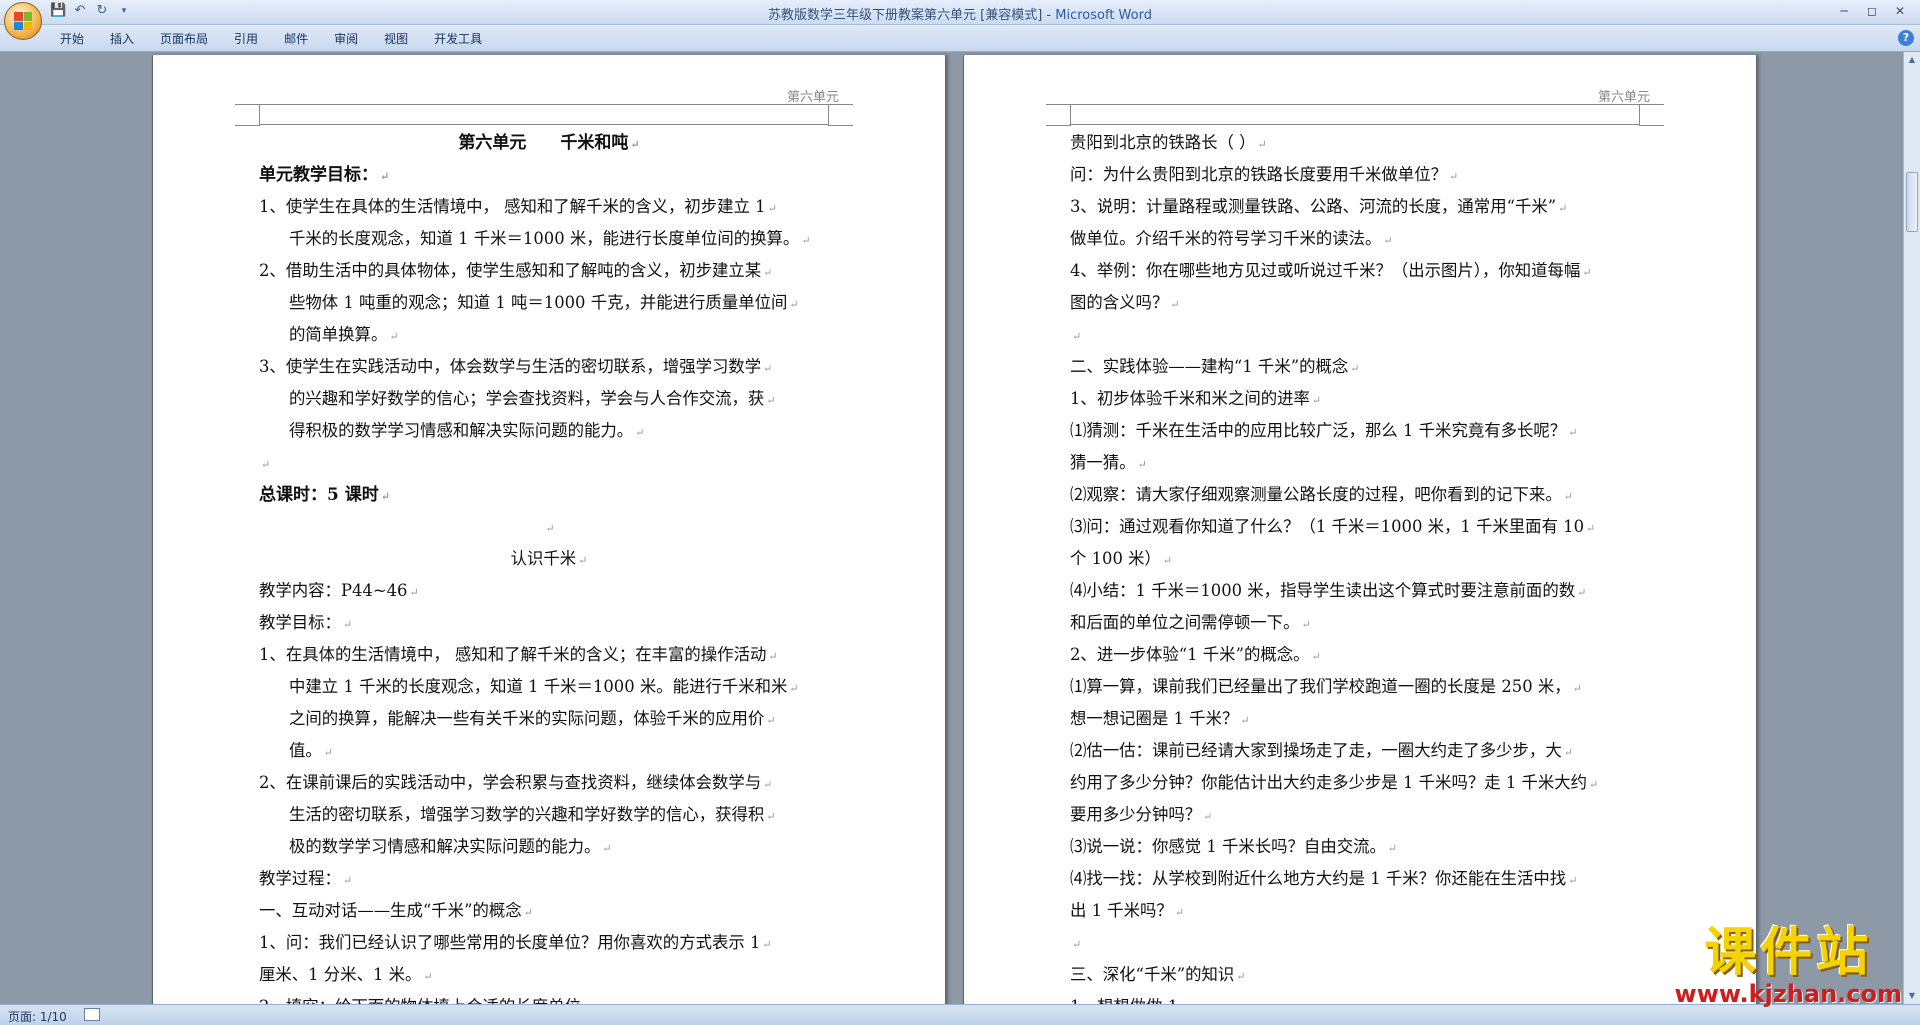  What do you see at coordinates (1906, 38) in the screenshot?
I see `help-icon: ?` at bounding box center [1906, 38].